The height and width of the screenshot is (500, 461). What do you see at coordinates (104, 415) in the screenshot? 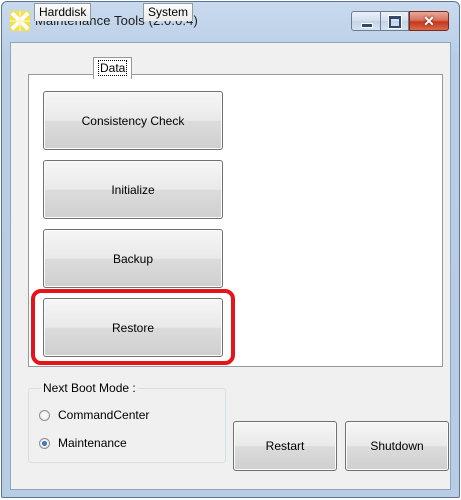
I see `radio-commandcenter-label: CommandCenter` at bounding box center [104, 415].